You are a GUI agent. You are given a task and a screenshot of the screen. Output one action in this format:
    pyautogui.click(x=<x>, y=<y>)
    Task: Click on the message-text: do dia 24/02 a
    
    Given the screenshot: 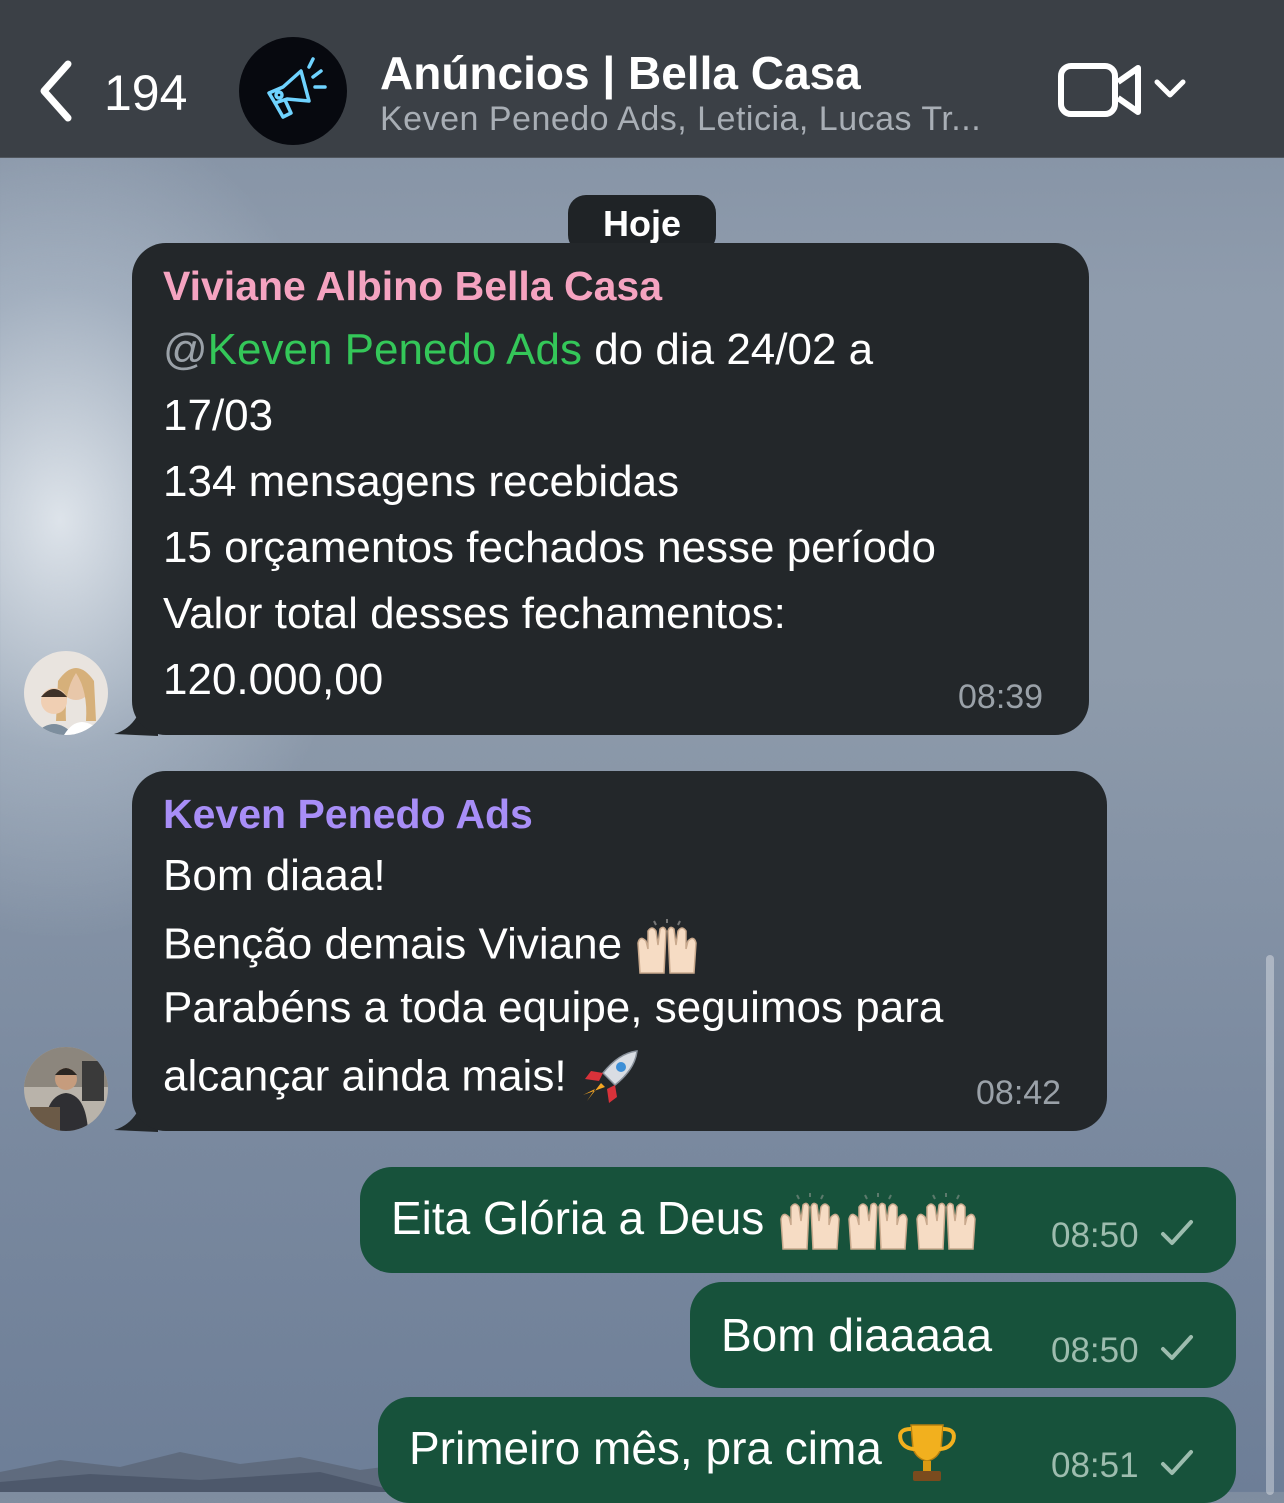 What is the action you would take?
    pyautogui.click(x=727, y=349)
    